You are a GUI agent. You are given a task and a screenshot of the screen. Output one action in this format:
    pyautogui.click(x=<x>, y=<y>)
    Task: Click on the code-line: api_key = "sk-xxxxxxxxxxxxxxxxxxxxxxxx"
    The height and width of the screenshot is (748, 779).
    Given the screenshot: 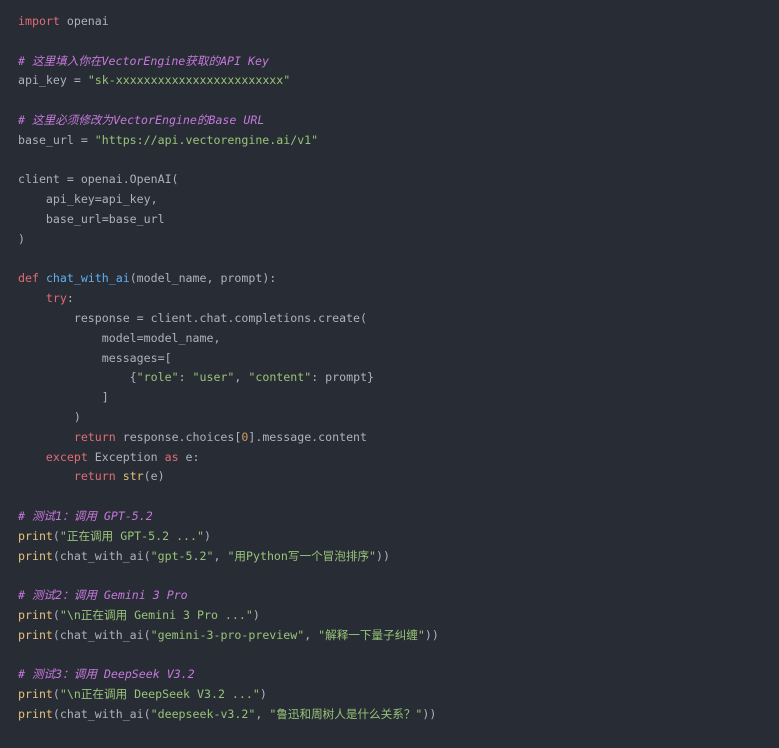 What is the action you would take?
    pyautogui.click(x=398, y=81)
    